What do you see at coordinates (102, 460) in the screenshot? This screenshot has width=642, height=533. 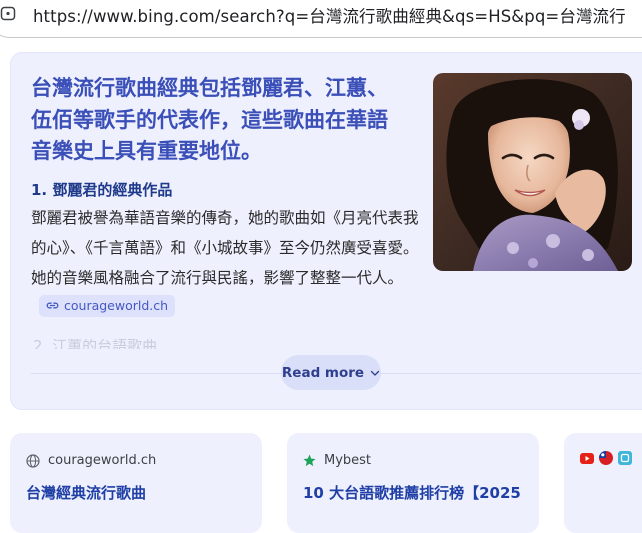 I see `result-source-name: courageworld.ch` at bounding box center [102, 460].